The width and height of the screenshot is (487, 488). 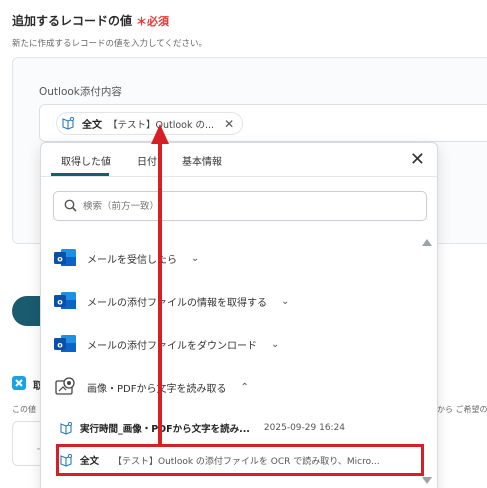 What do you see at coordinates (24, 409) in the screenshot?
I see `bottom-description-left: この値` at bounding box center [24, 409].